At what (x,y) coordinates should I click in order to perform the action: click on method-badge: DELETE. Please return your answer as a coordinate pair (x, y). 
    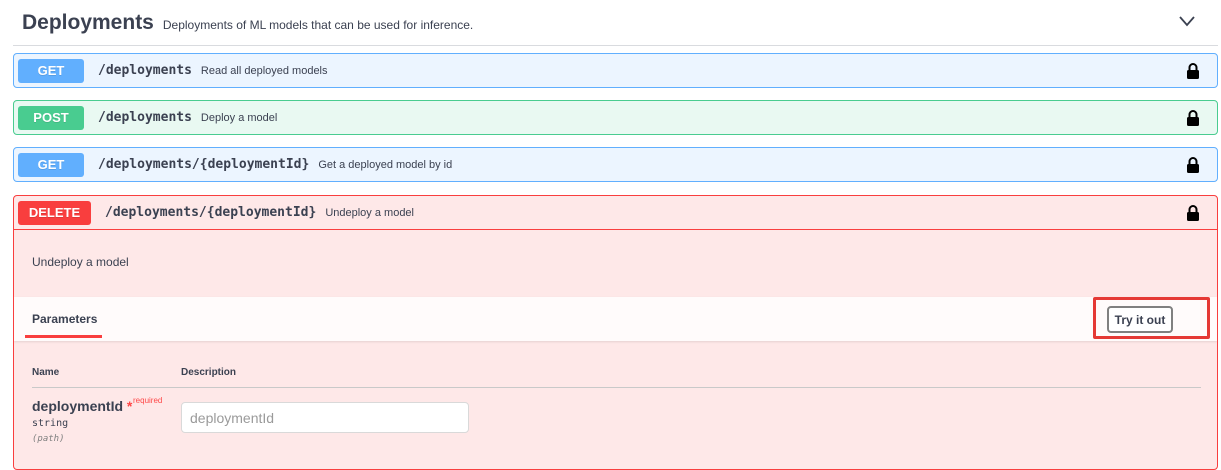
    Looking at the image, I should click on (54, 212).